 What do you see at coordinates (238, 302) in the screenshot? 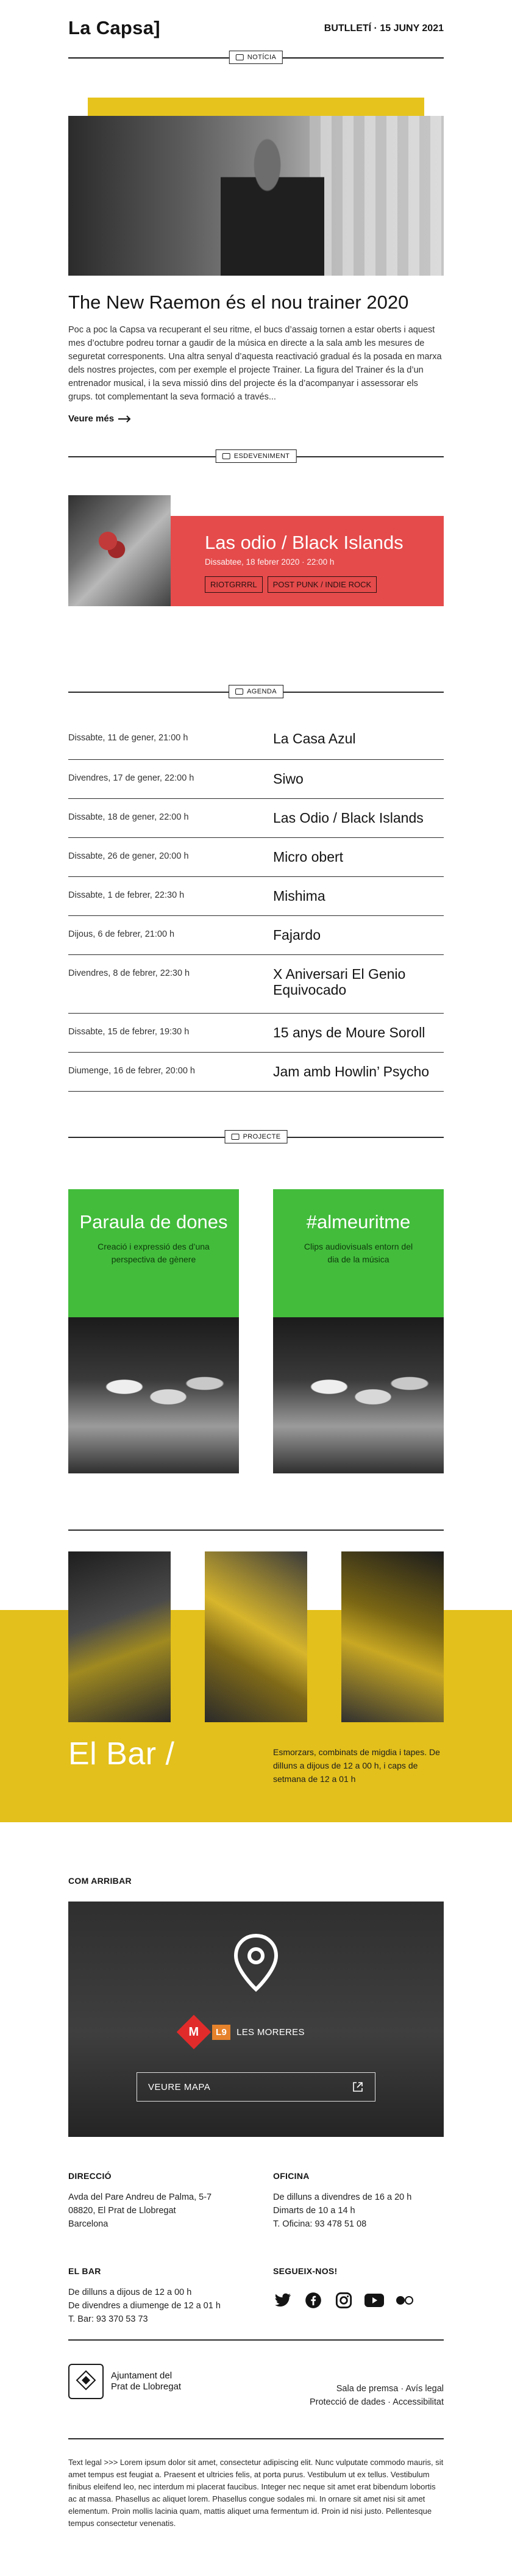
I see `news-title: The New Raemon és el nou trainer 2020` at bounding box center [238, 302].